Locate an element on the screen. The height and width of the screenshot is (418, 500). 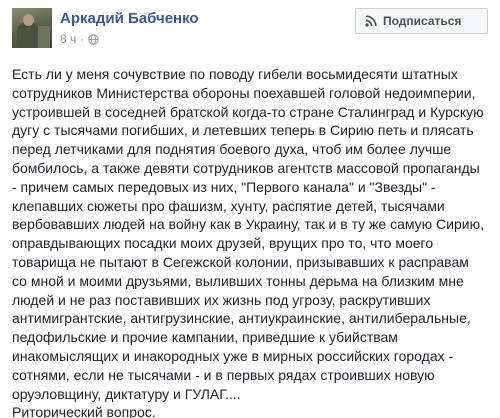
globe-icon is located at coordinates (94, 39).